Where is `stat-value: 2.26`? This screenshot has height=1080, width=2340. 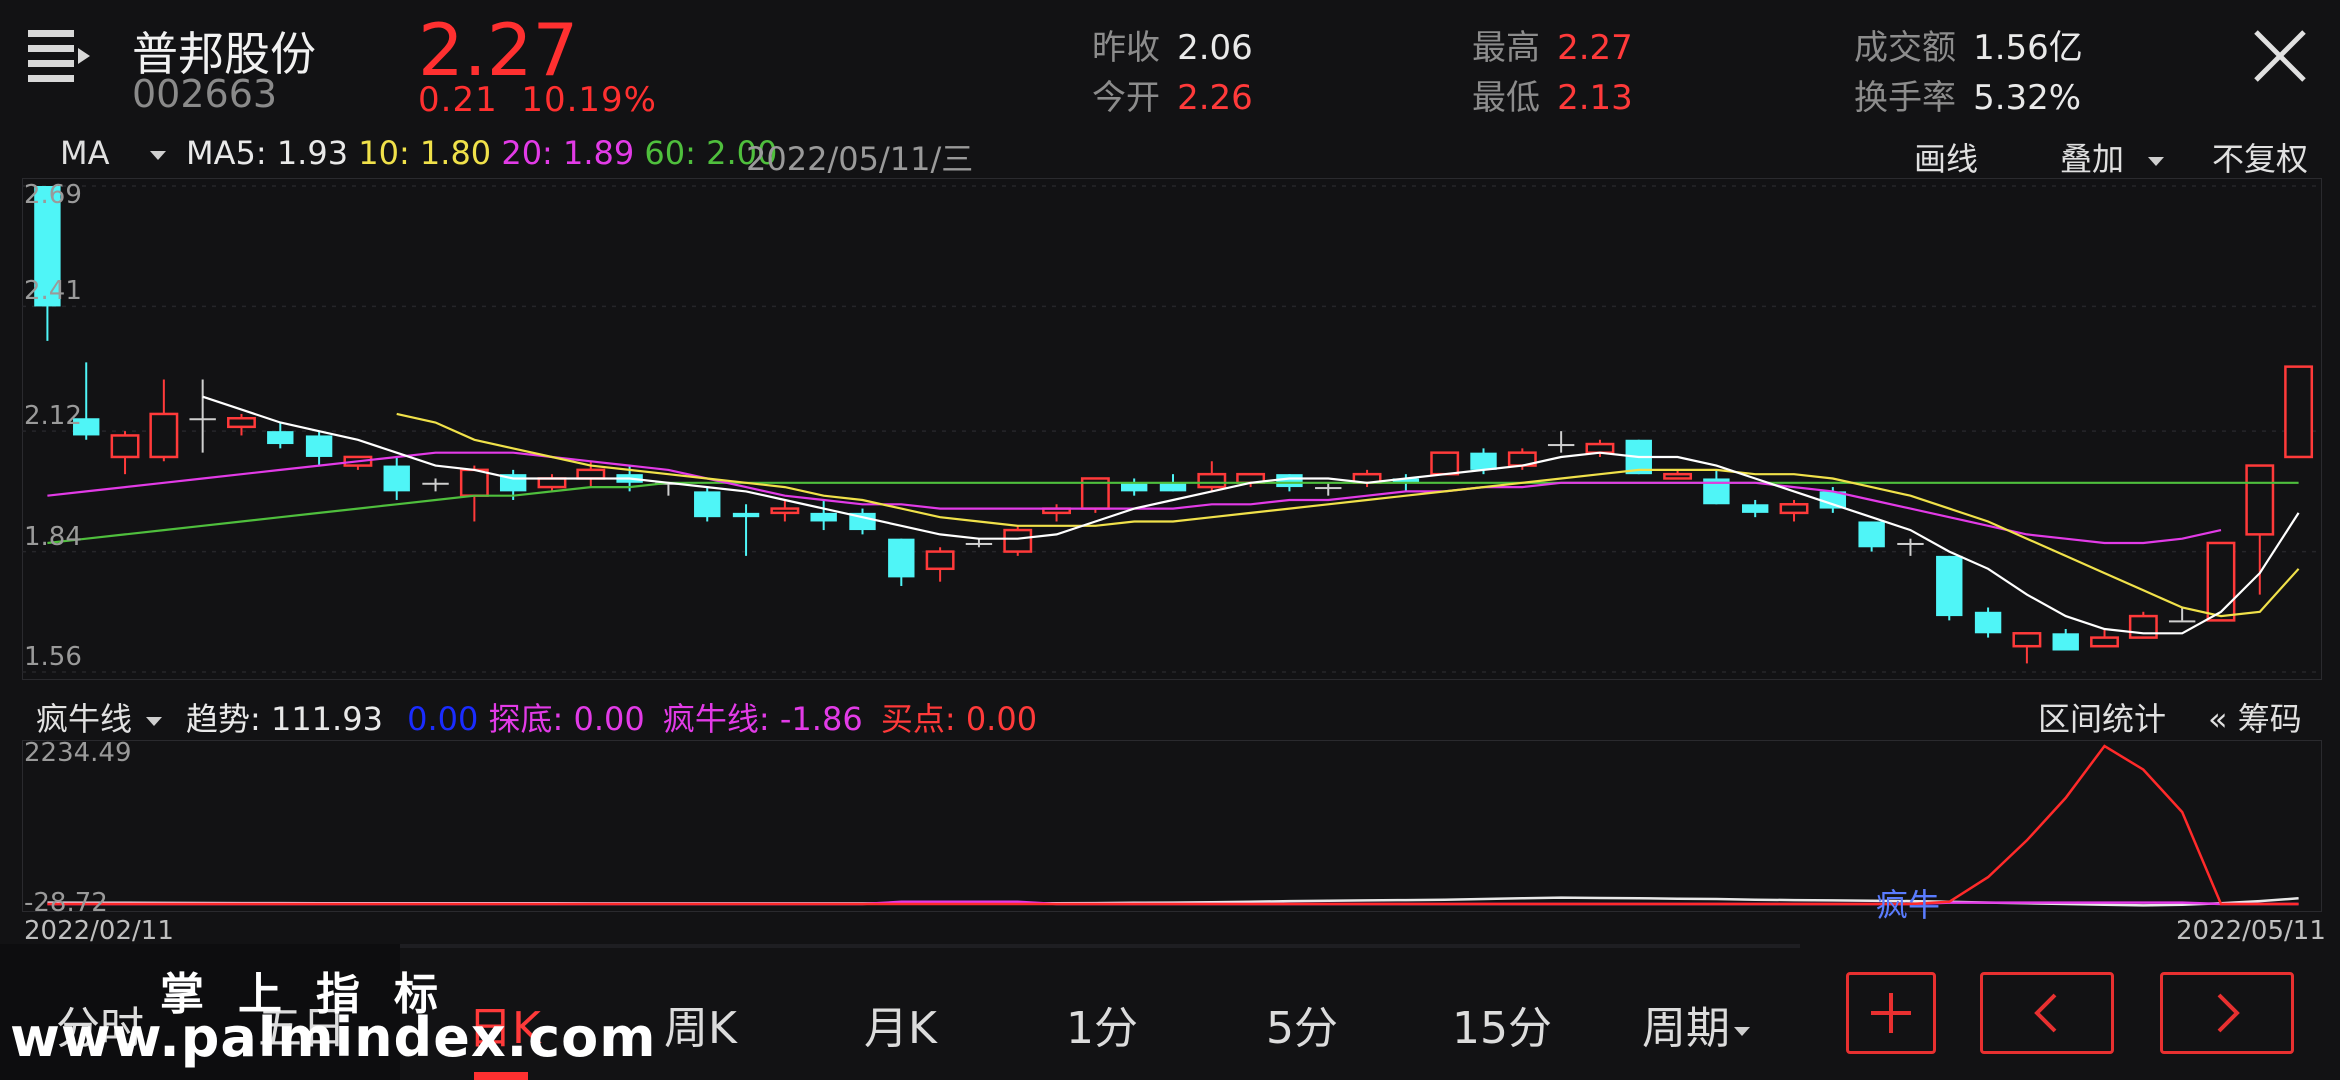 stat-value: 2.26 is located at coordinates (1215, 98).